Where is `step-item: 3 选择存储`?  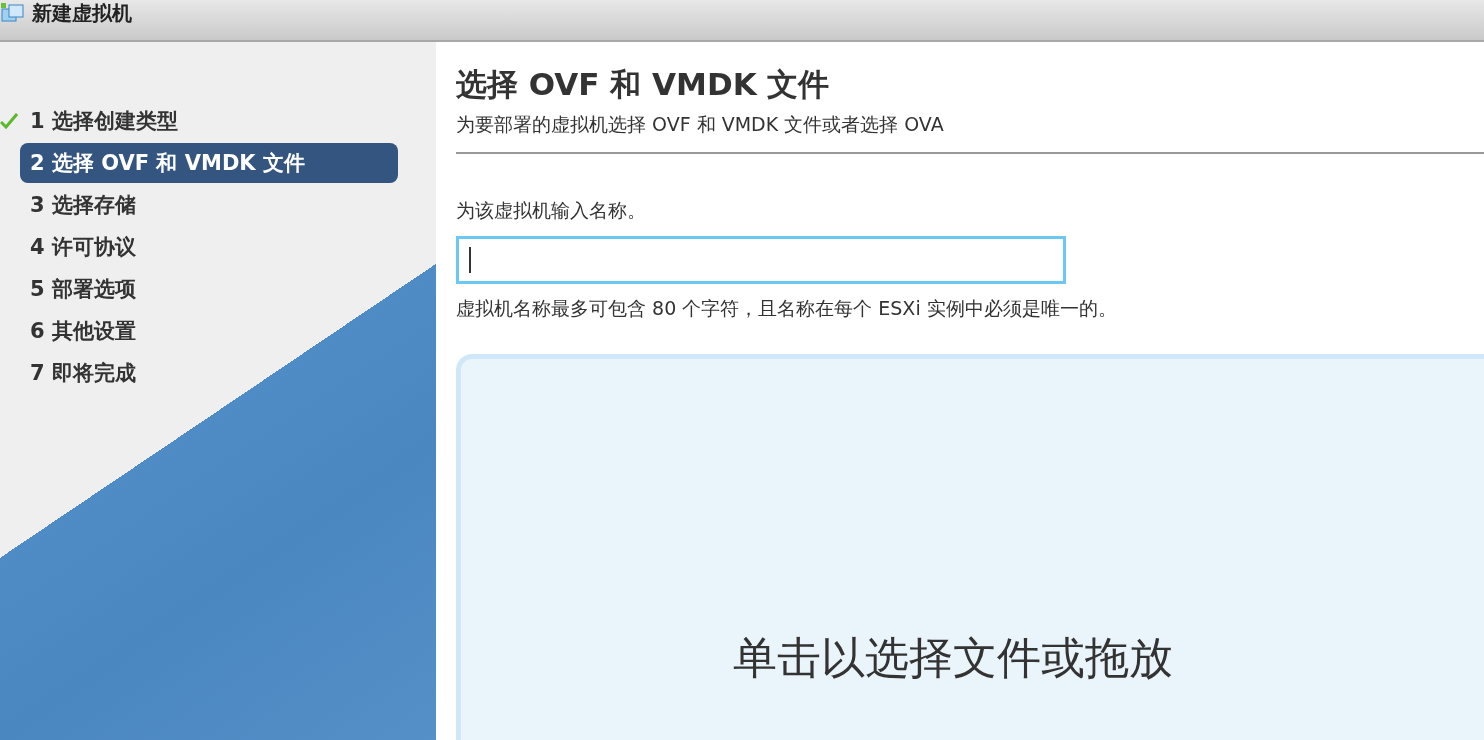
step-item: 3 选择存储 is located at coordinates (84, 205).